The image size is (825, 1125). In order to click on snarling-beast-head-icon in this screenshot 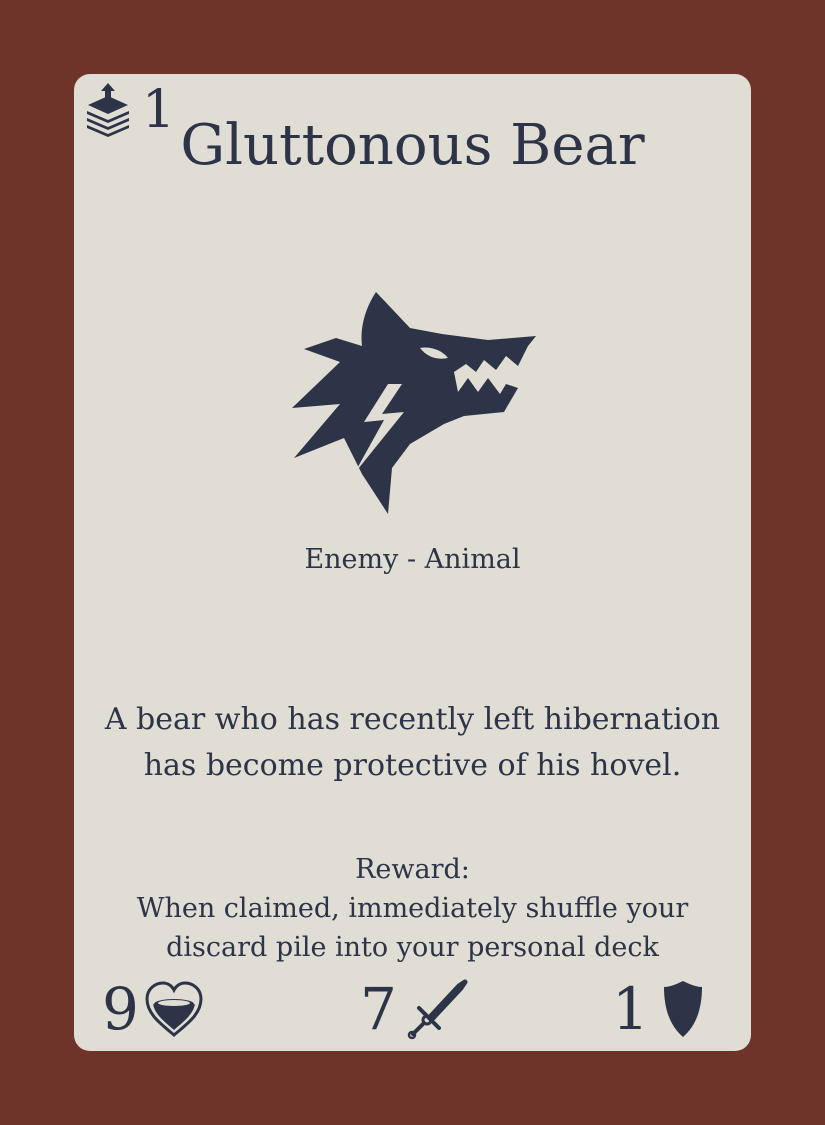, I will do `click(414, 403)`.